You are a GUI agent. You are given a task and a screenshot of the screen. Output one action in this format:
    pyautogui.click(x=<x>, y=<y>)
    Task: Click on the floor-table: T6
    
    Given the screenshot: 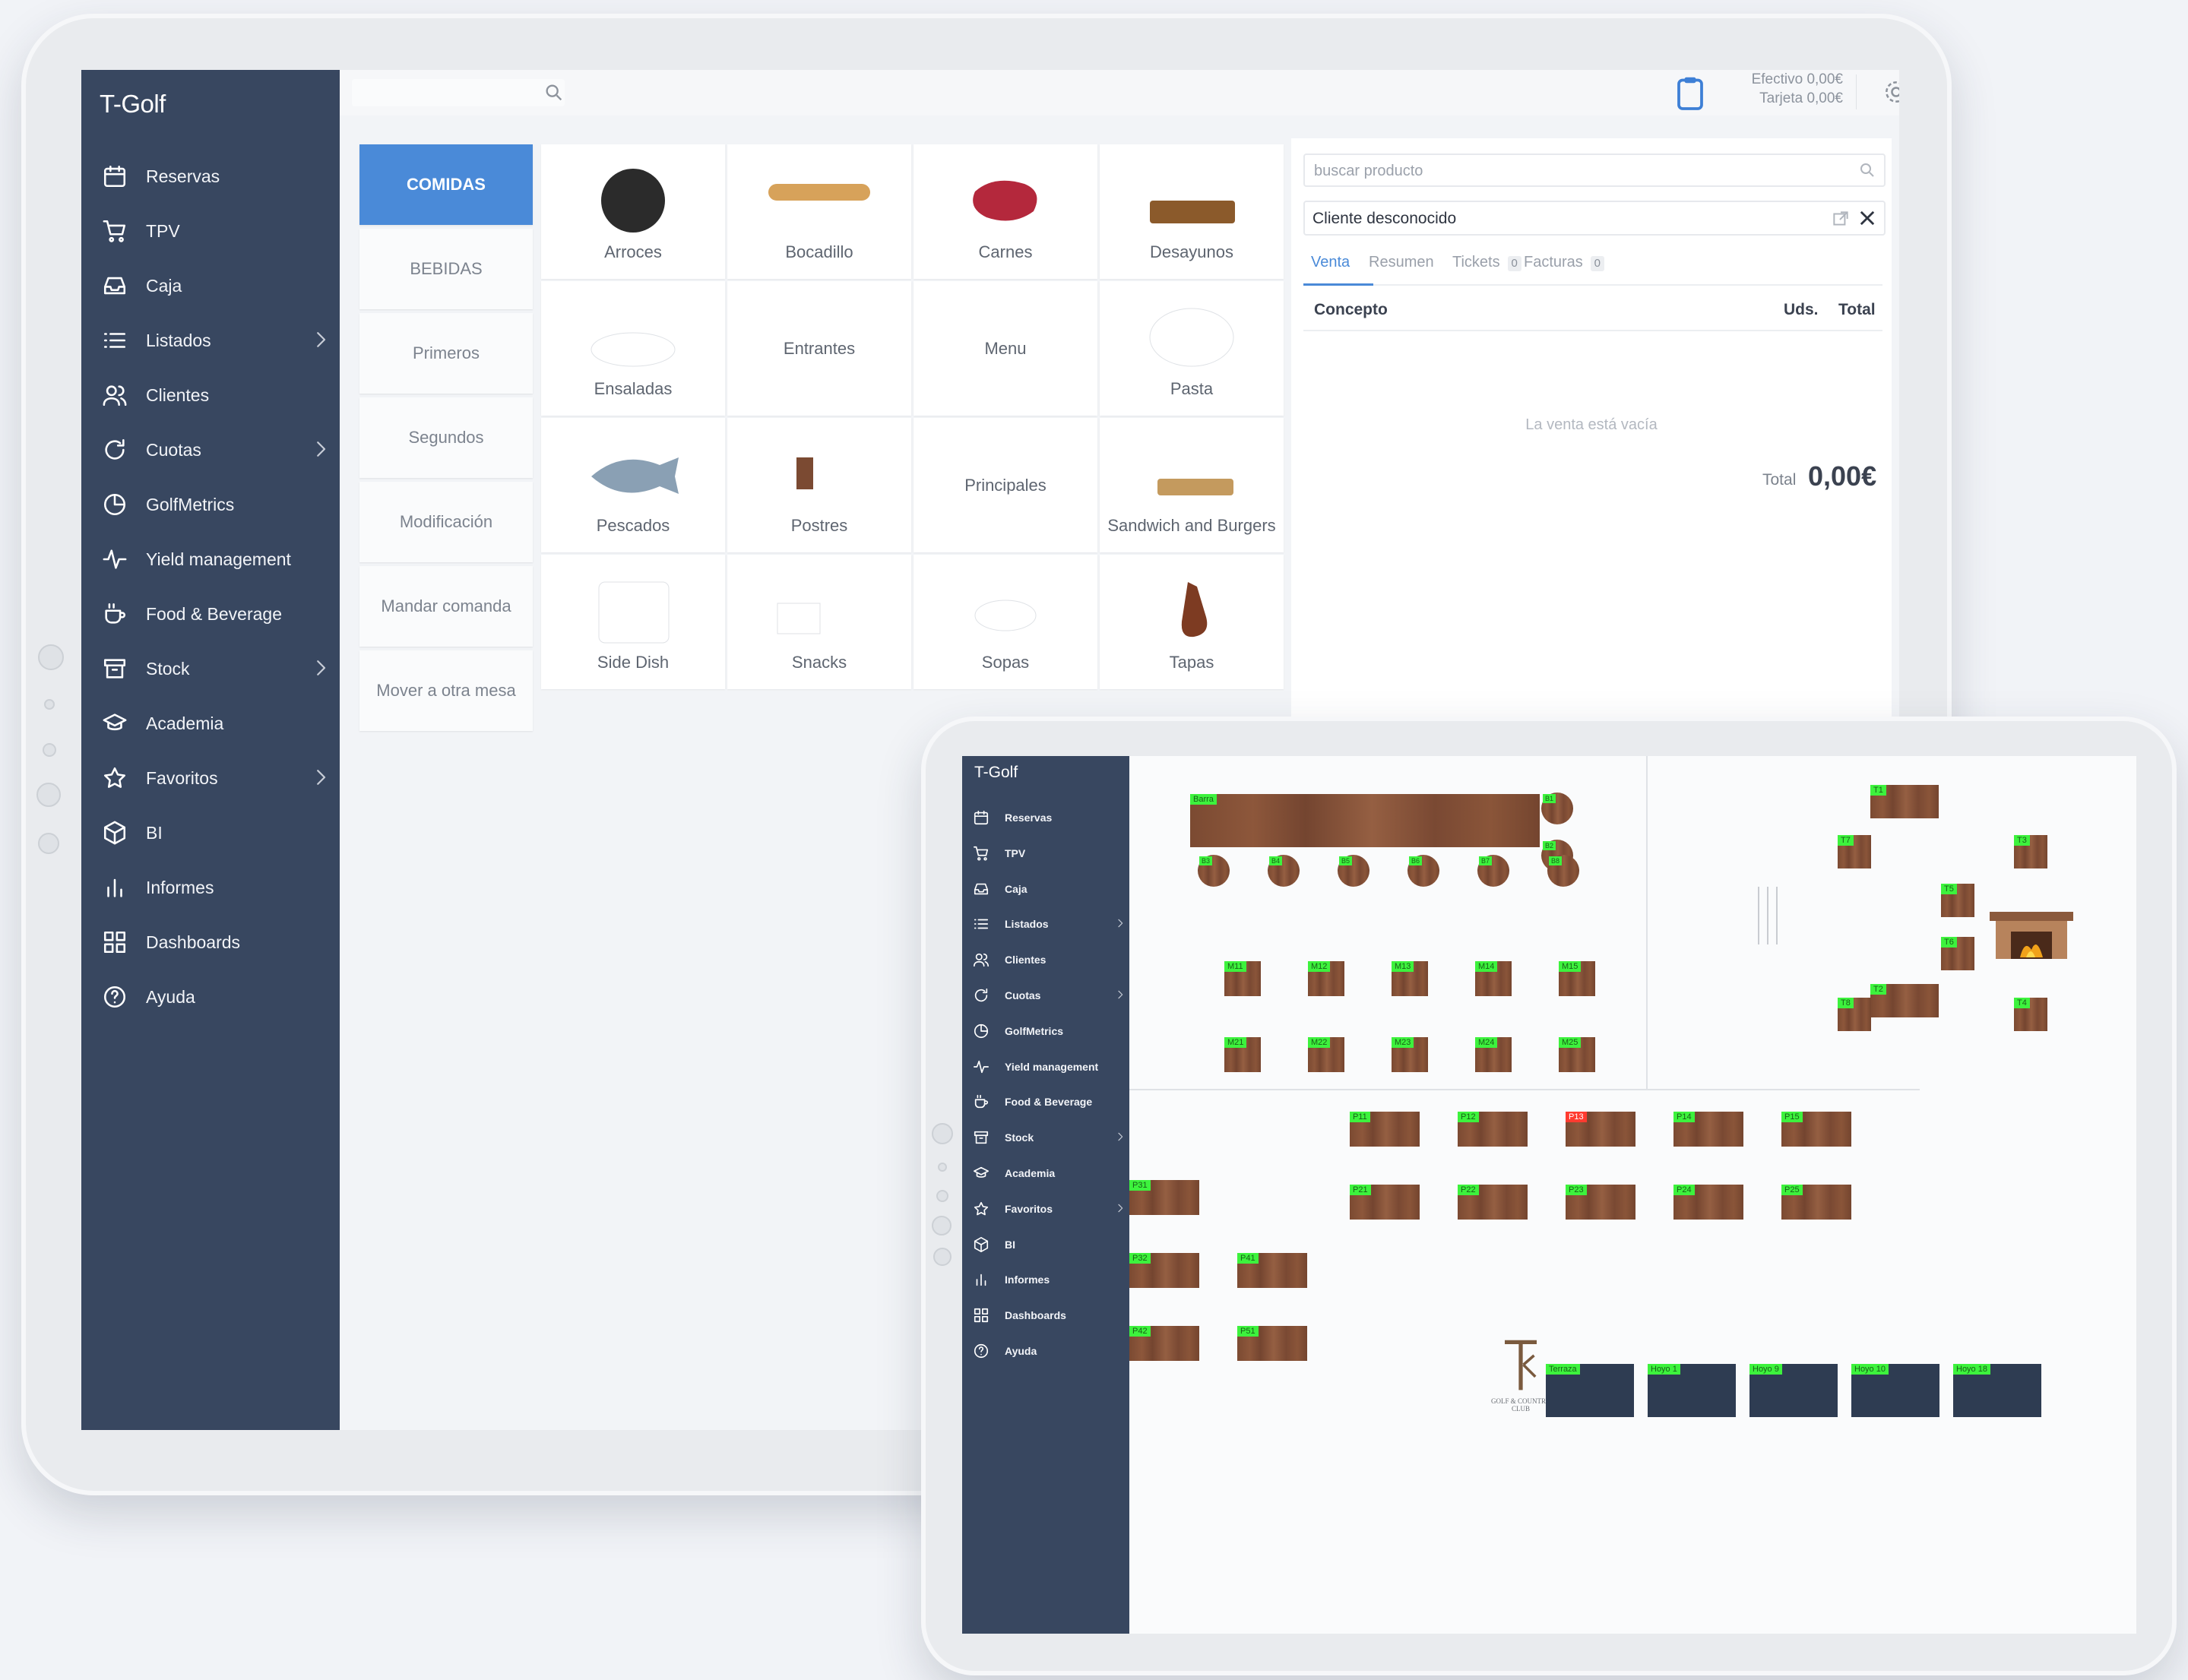 What is the action you would take?
    pyautogui.click(x=1957, y=953)
    